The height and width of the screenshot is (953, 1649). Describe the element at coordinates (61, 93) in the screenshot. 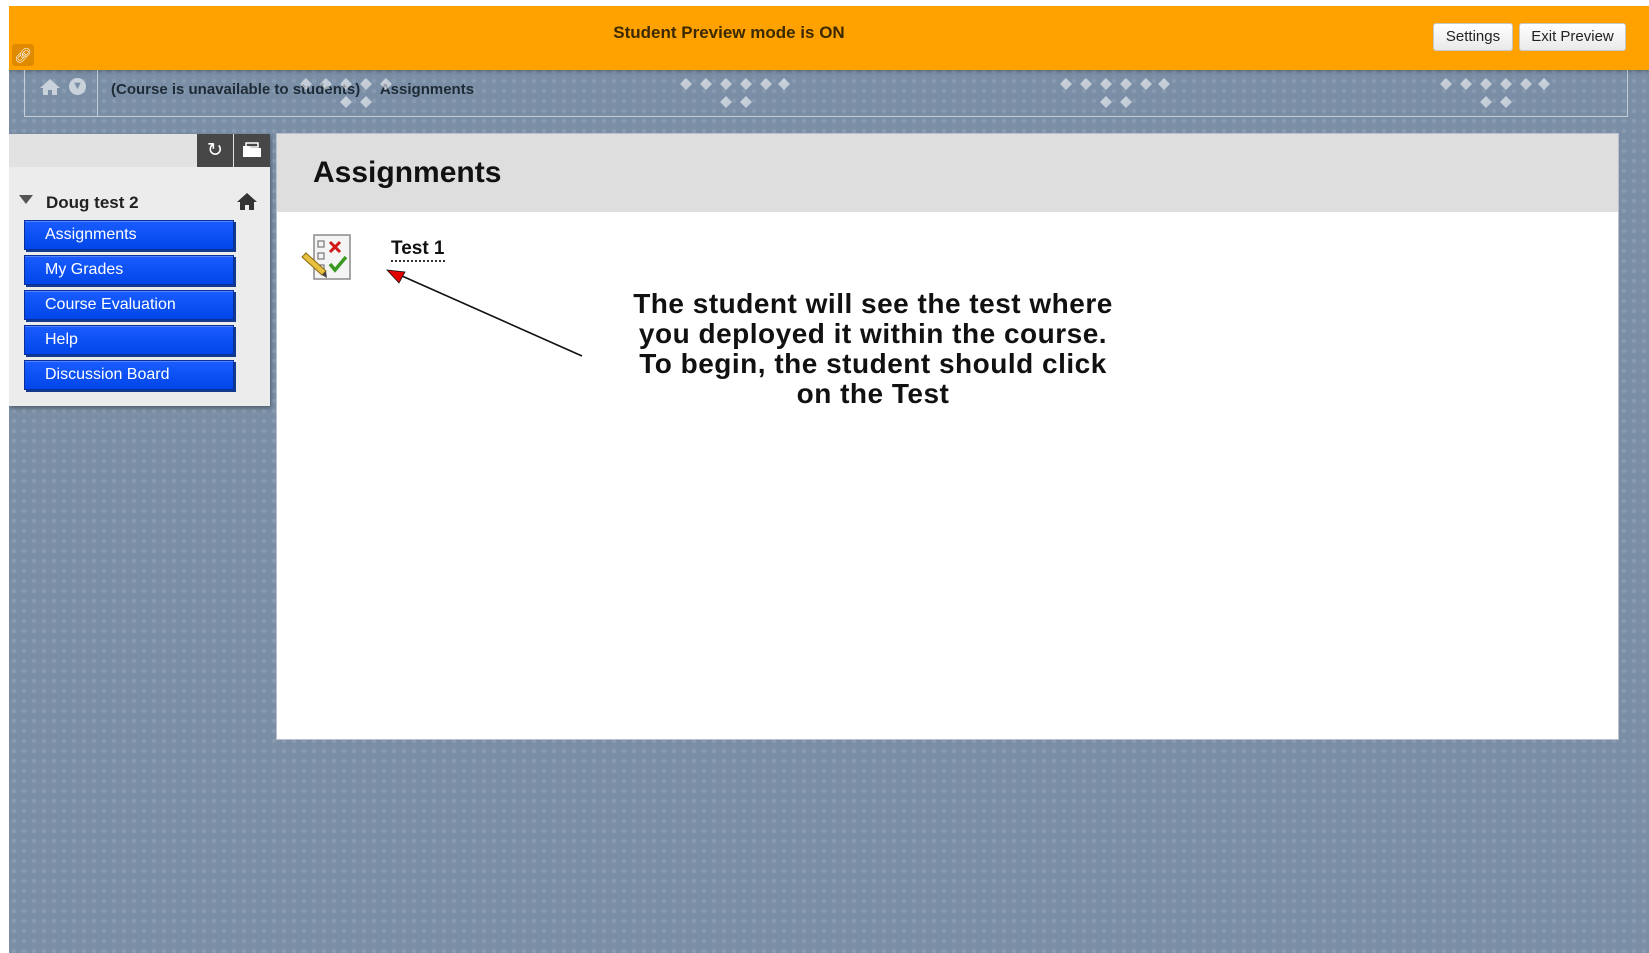

I see `breadcrumb-icons: ▼` at that location.